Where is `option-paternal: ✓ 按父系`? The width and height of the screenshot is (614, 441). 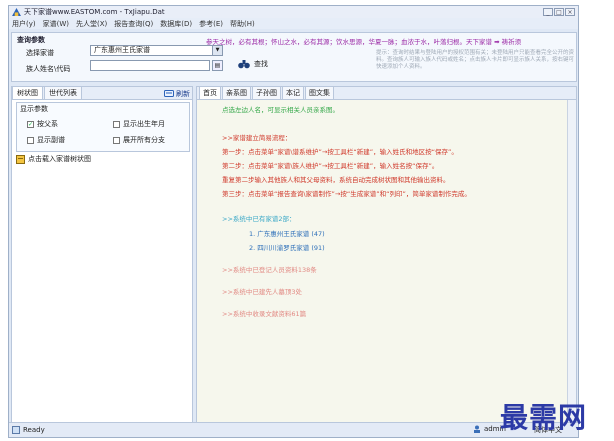
option-paternal: ✓ 按父系 is located at coordinates (42, 124).